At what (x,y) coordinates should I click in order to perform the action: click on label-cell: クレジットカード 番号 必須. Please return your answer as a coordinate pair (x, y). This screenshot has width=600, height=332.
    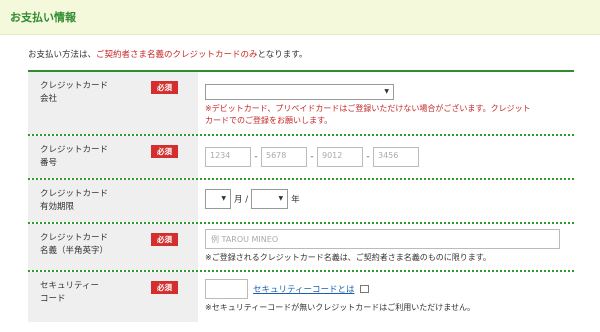
    Looking at the image, I should click on (113, 157).